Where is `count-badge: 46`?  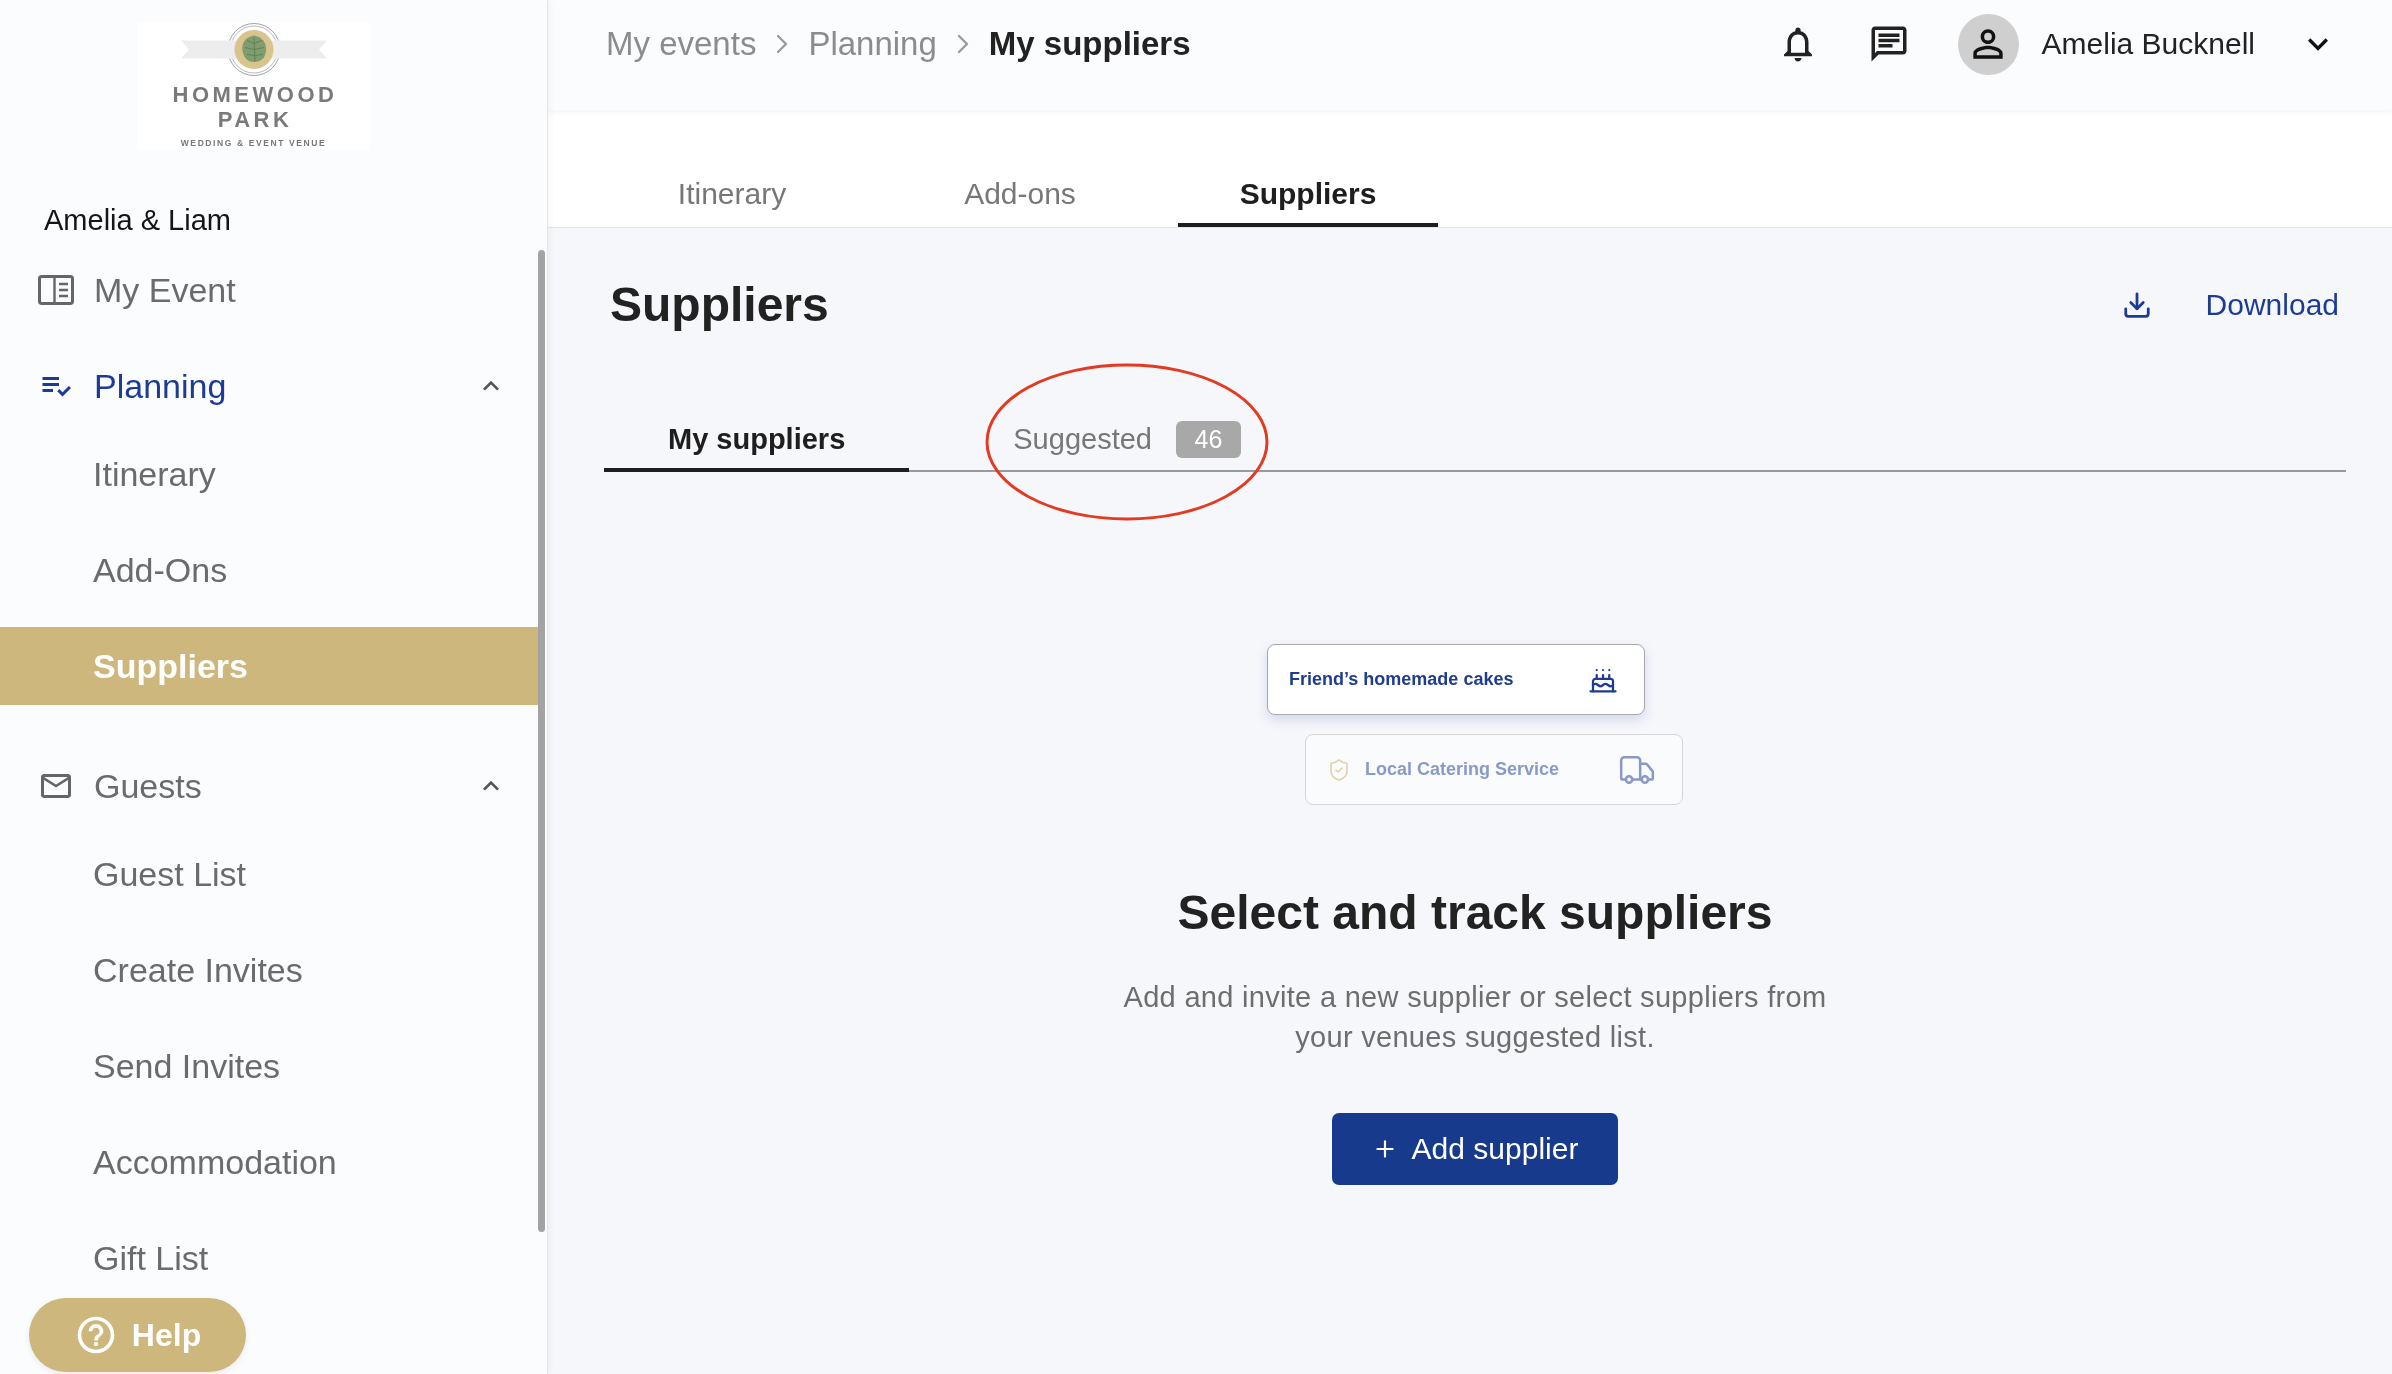 count-badge: 46 is located at coordinates (1208, 439).